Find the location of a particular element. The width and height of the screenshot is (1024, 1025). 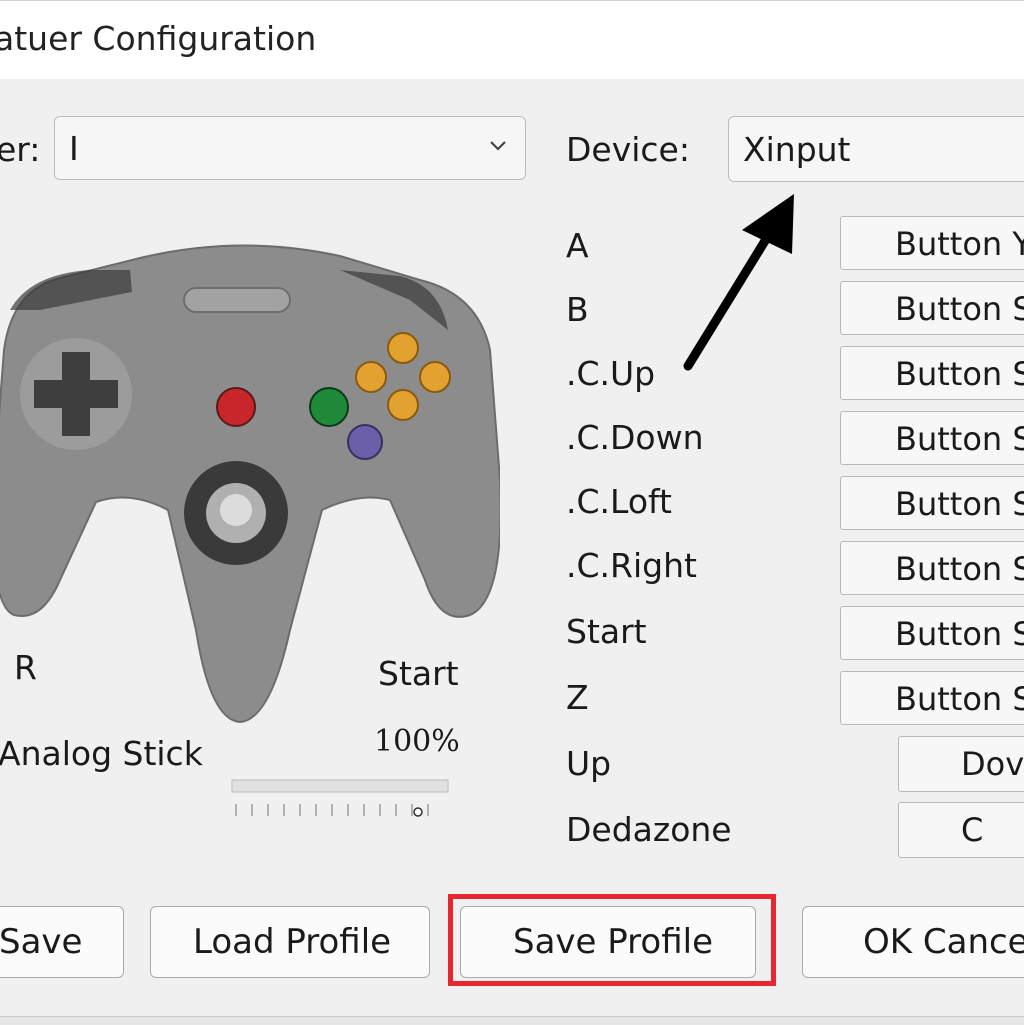

mapping-label-a: A is located at coordinates (577, 245).